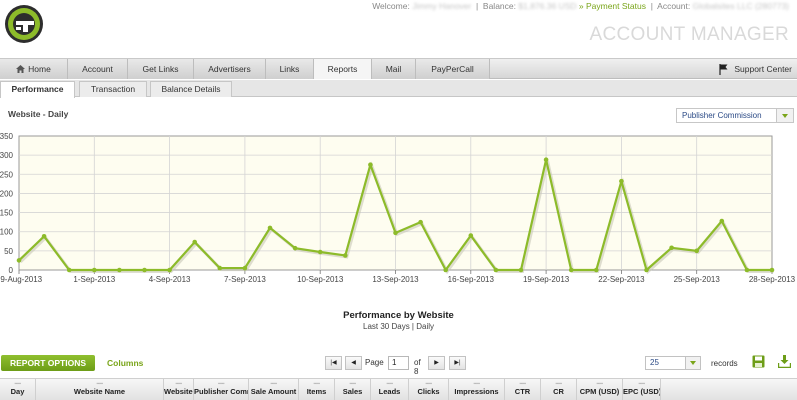 The image size is (797, 400). I want to click on nav-home: Home, so click(34, 69).